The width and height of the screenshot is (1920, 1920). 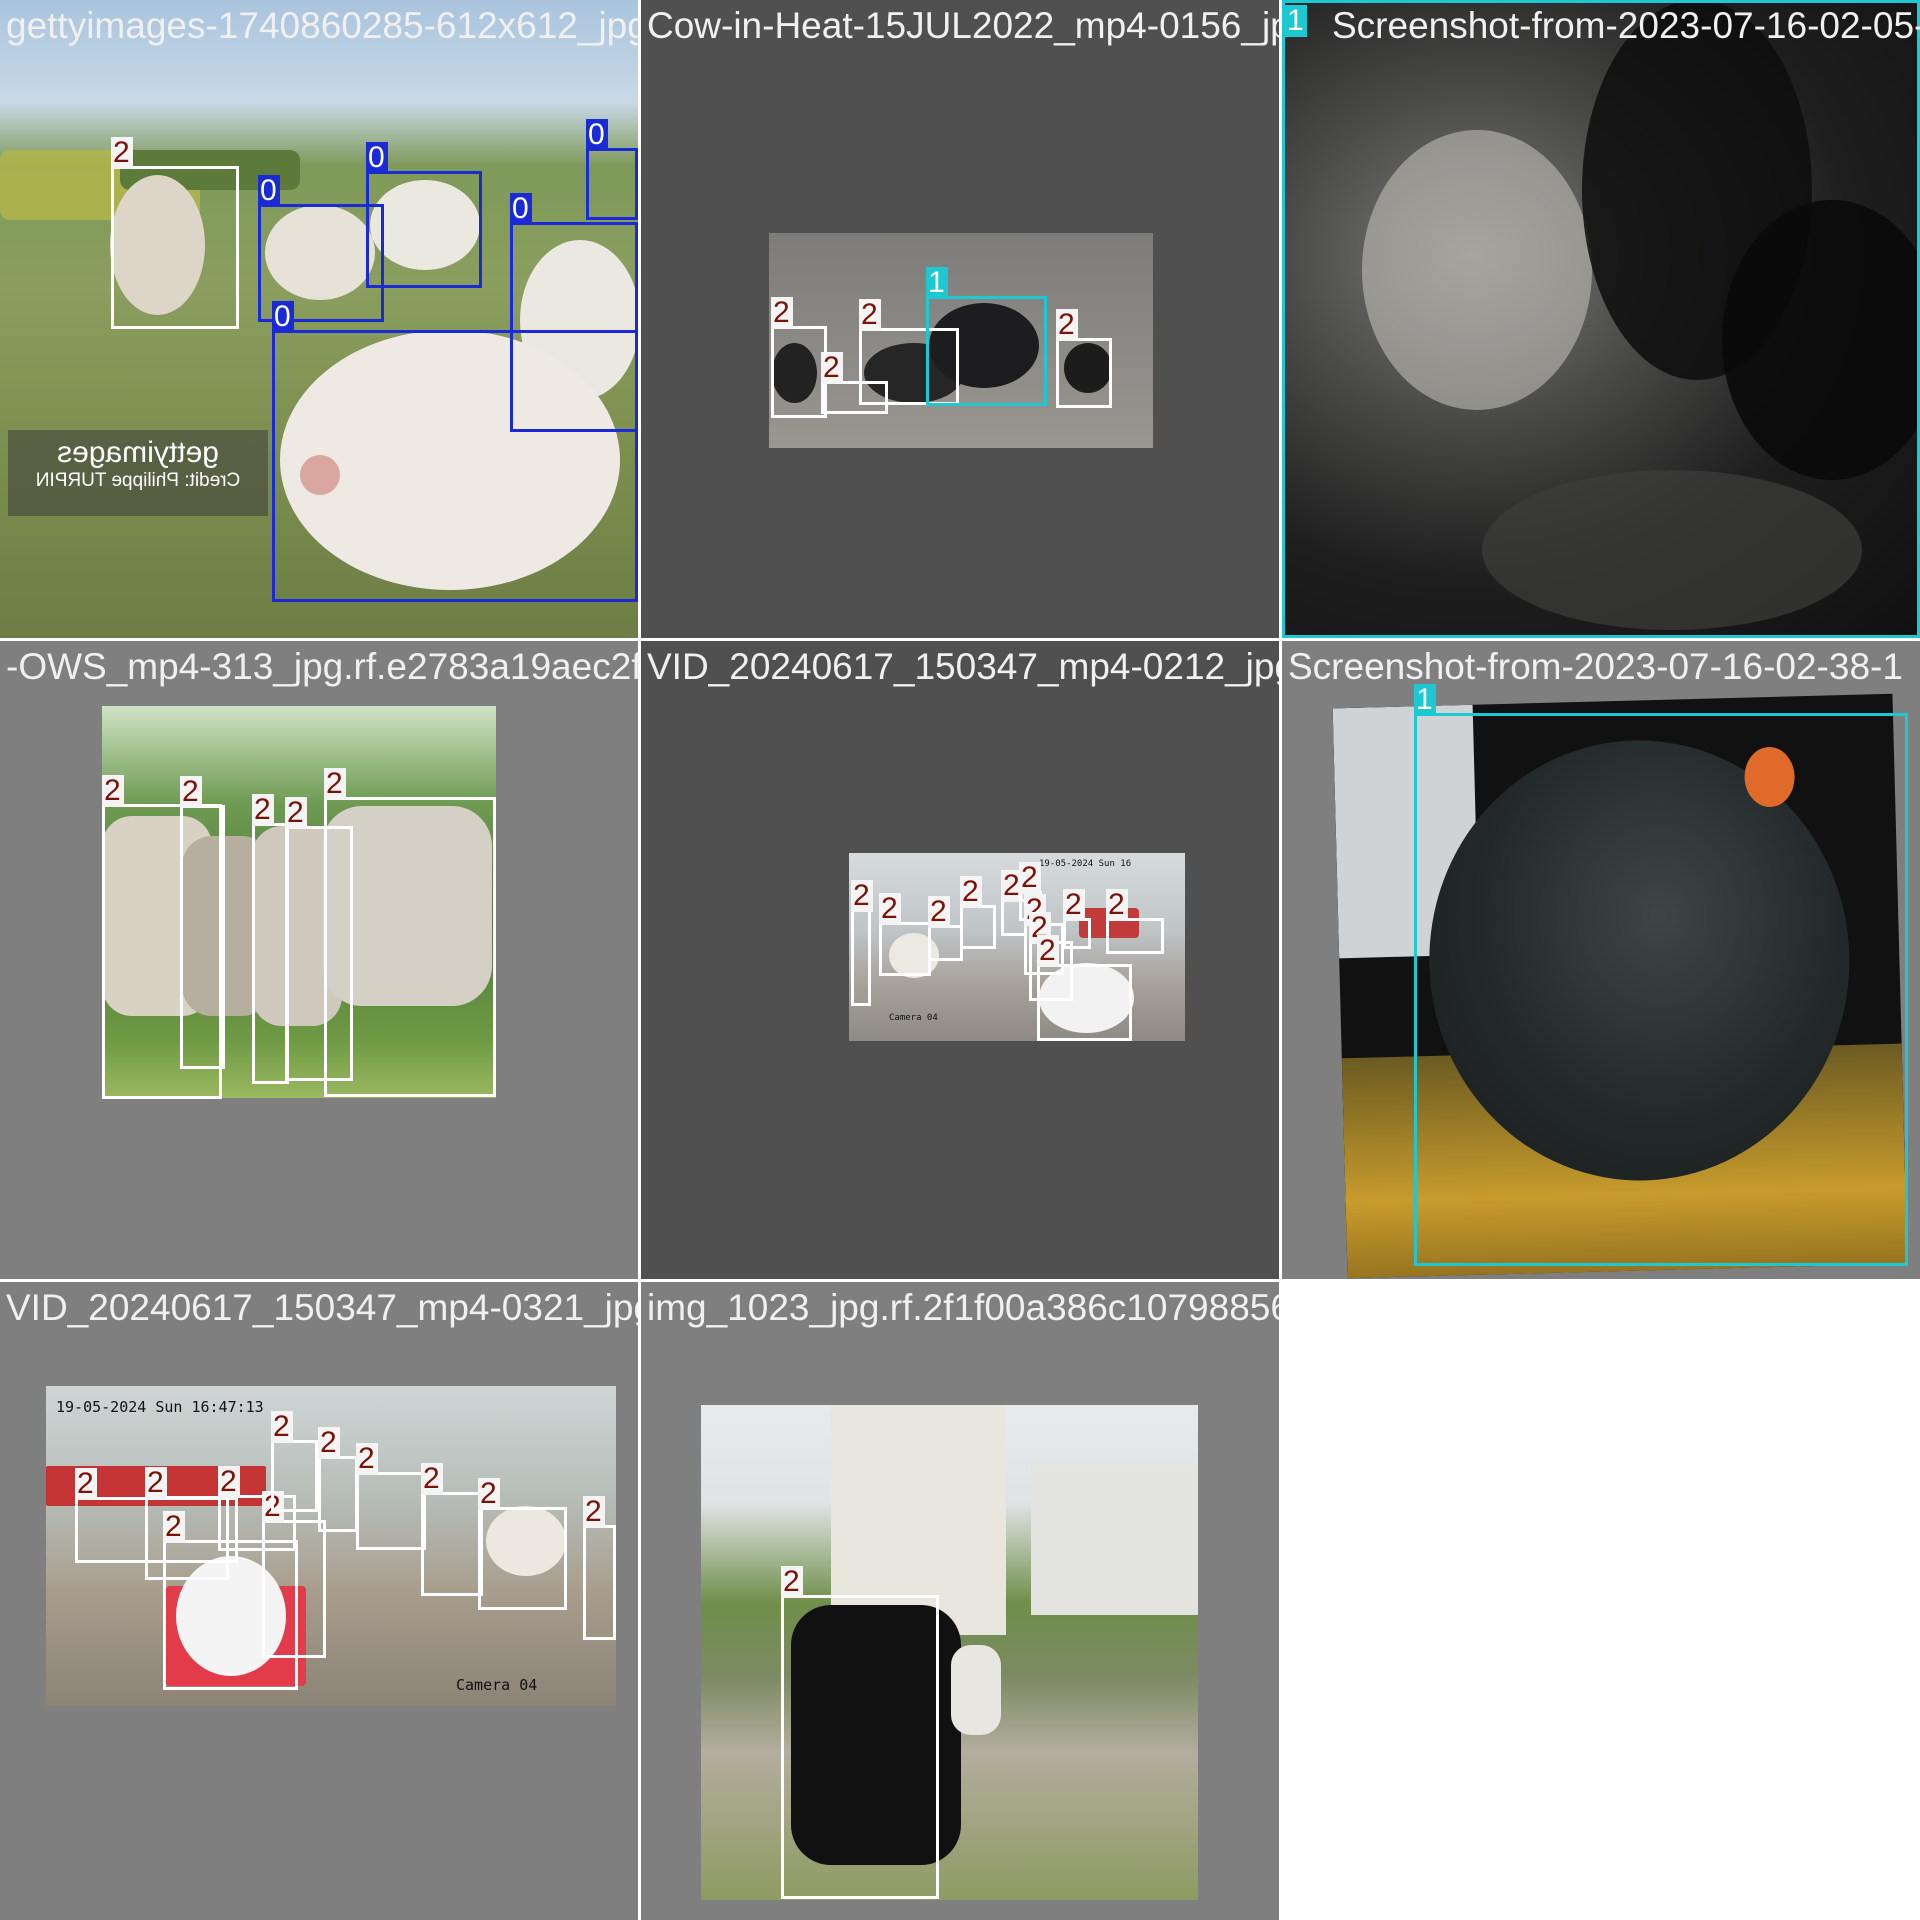 I want to click on timestamp-overlay: 19-05-2024 Sun 16, so click(x=1085, y=864).